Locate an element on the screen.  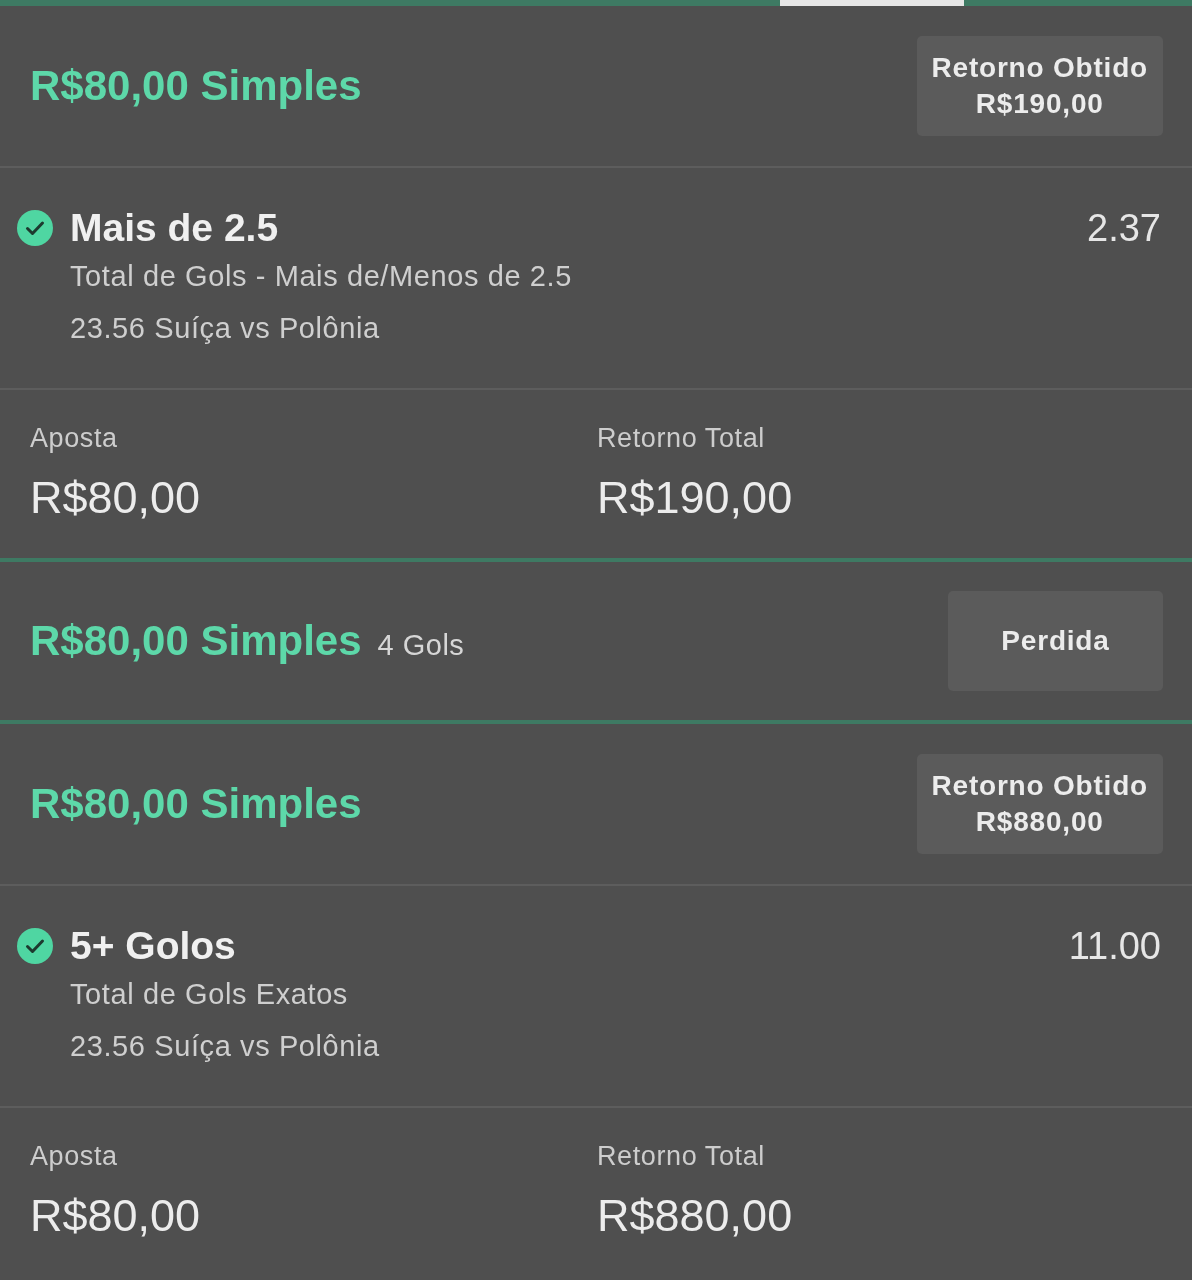
odds-value: 11.00 is located at coordinates (1114, 946).